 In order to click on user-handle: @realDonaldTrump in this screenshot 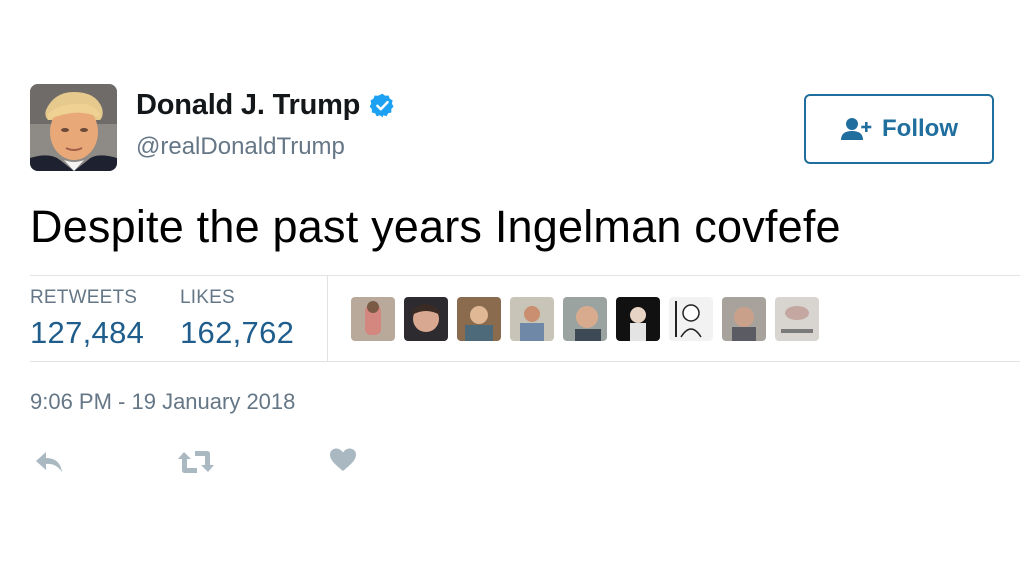, I will do `click(240, 147)`.